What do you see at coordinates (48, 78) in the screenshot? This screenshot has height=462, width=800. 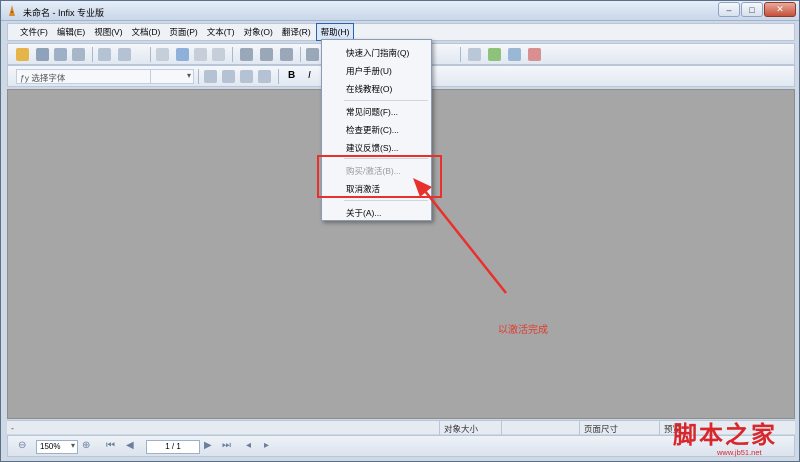 I see `font-placeholder: 选择字体` at bounding box center [48, 78].